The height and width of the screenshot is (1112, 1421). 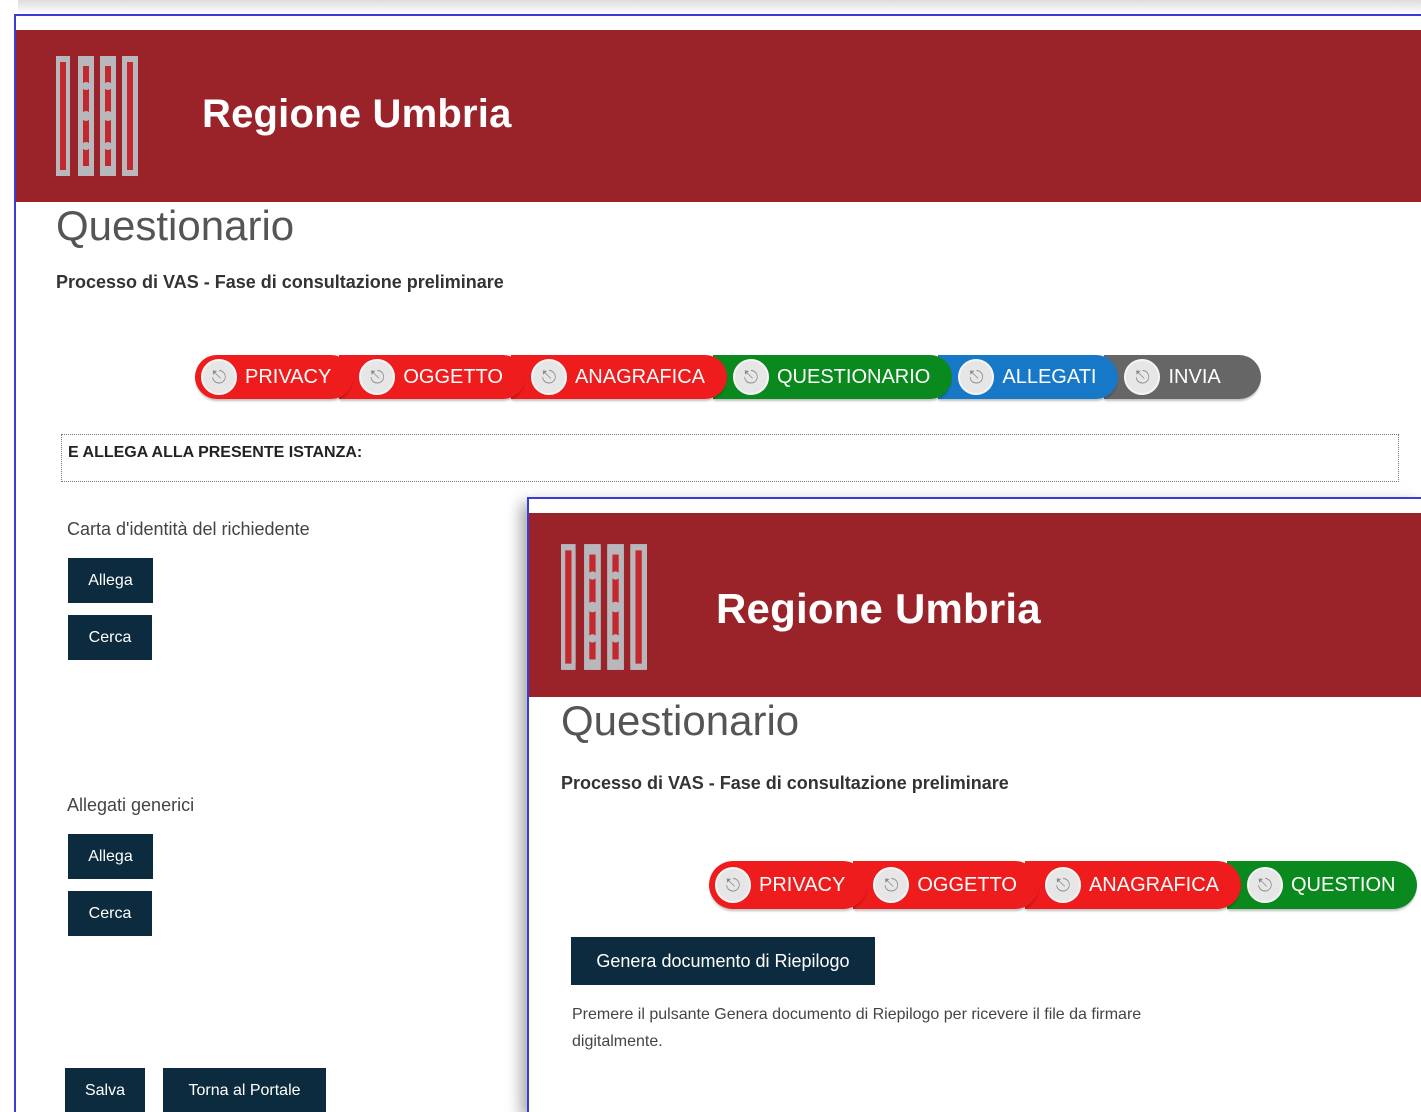 I want to click on site-header: Regione Umbria, so click(x=975, y=605).